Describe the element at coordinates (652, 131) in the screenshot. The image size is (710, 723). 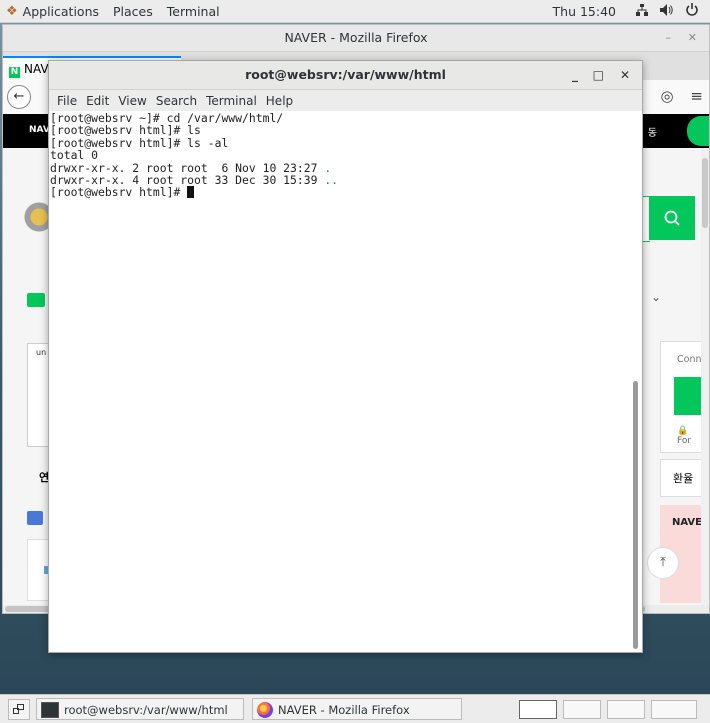
I see `naver-header-text: 동` at that location.